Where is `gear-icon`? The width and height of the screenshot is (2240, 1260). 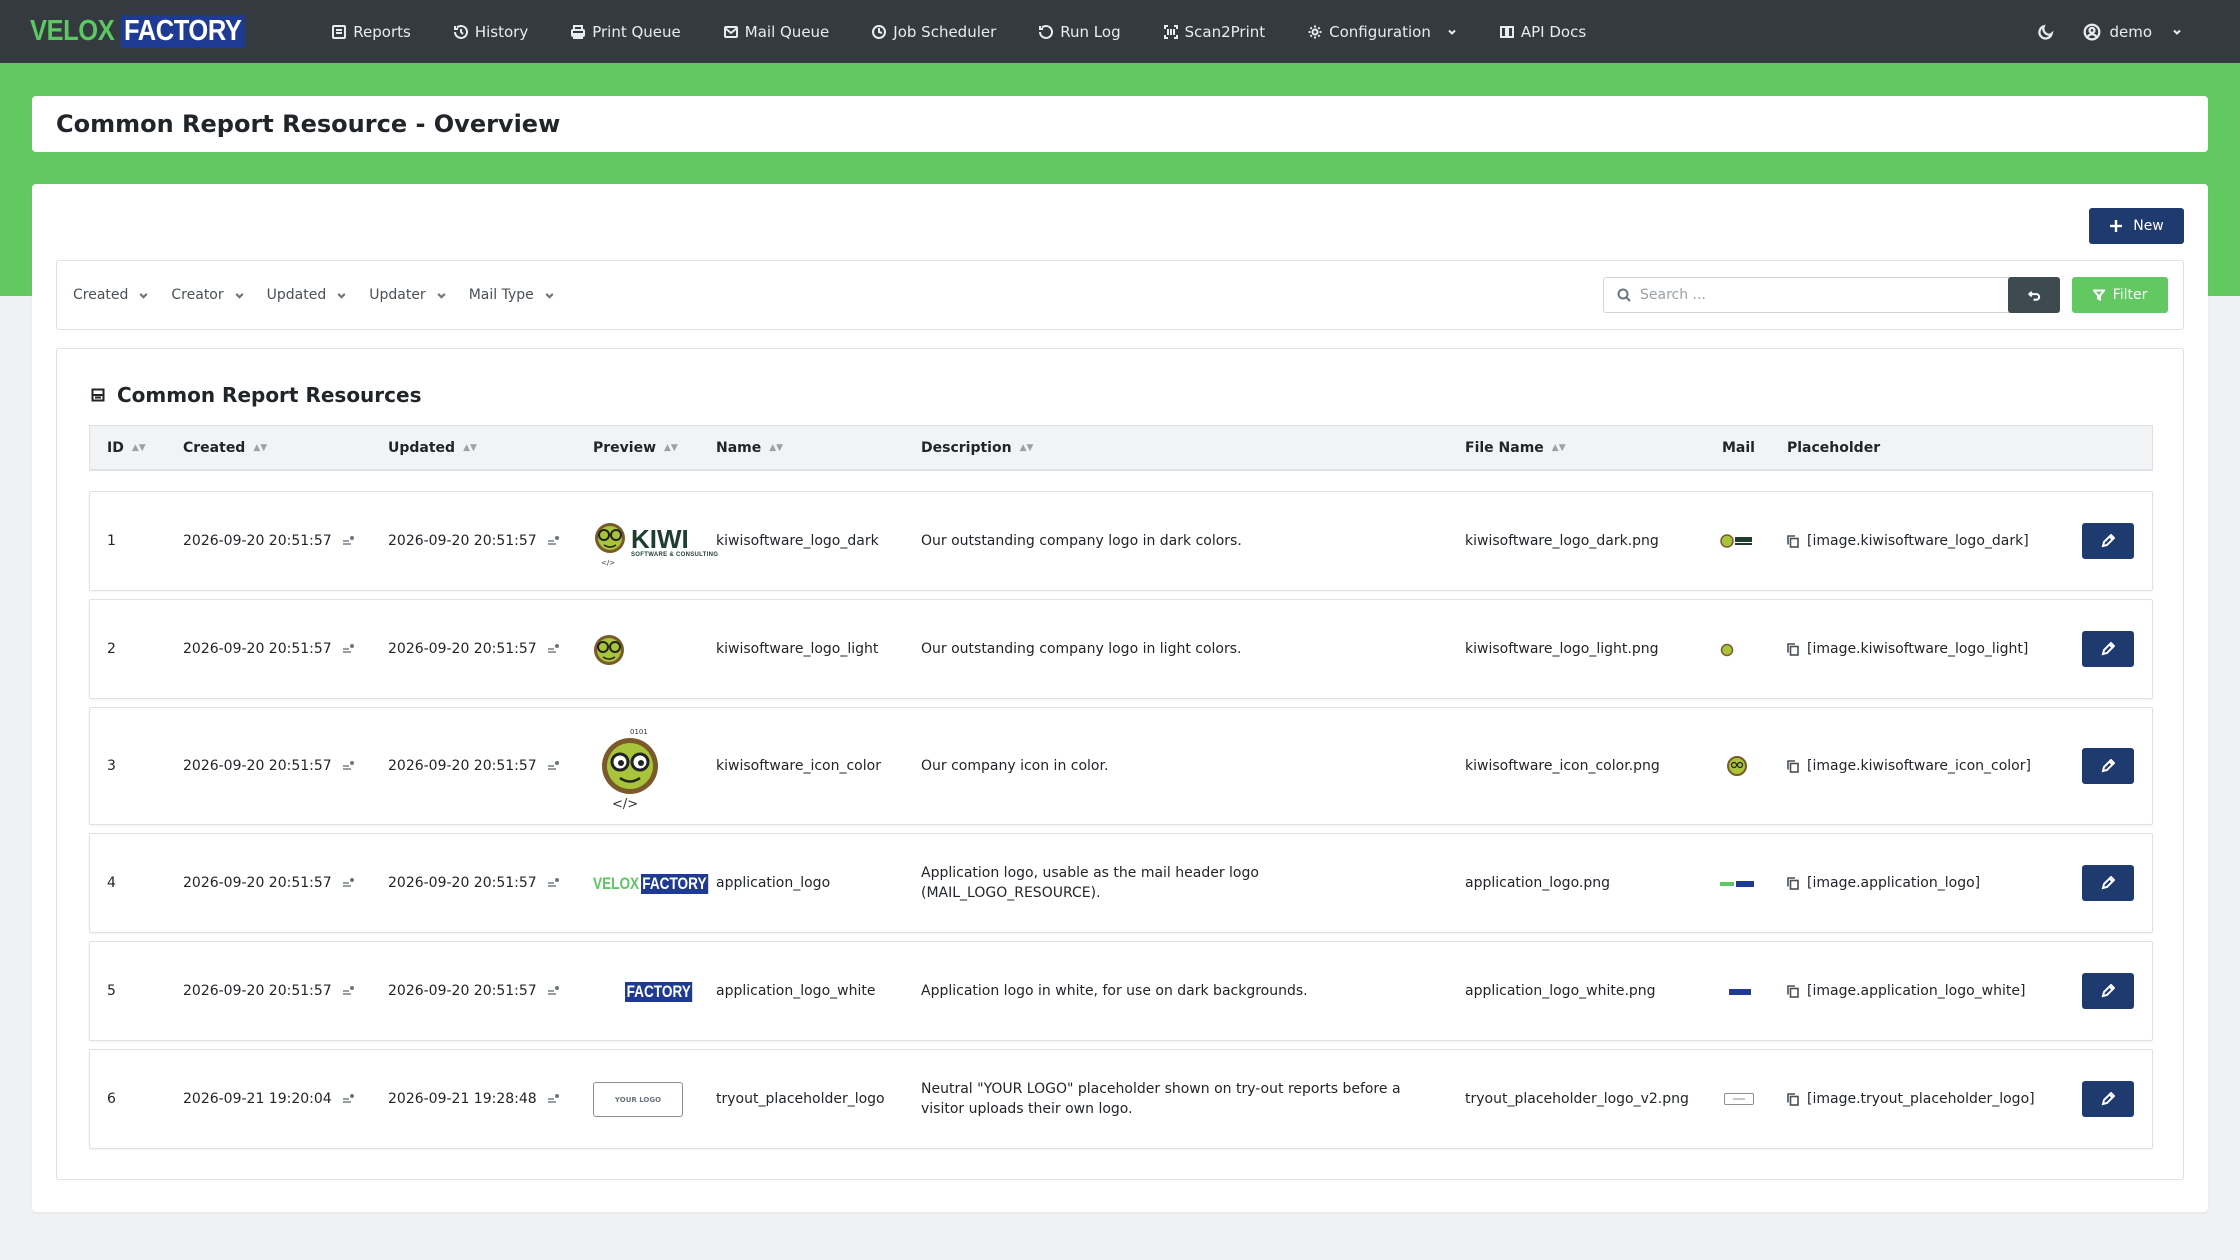
gear-icon is located at coordinates (1315, 31).